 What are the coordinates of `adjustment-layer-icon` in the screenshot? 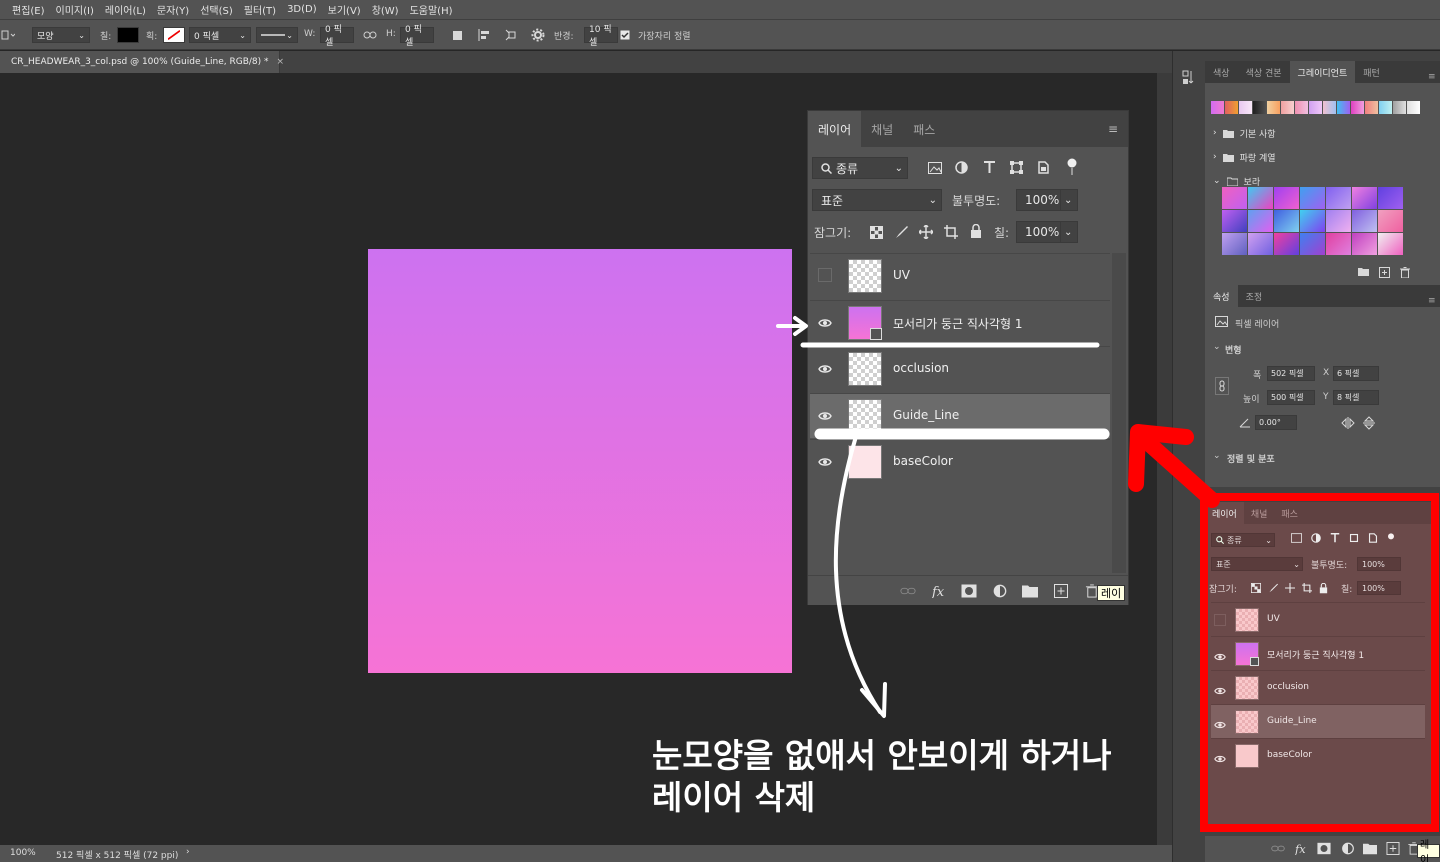 It's located at (1000, 591).